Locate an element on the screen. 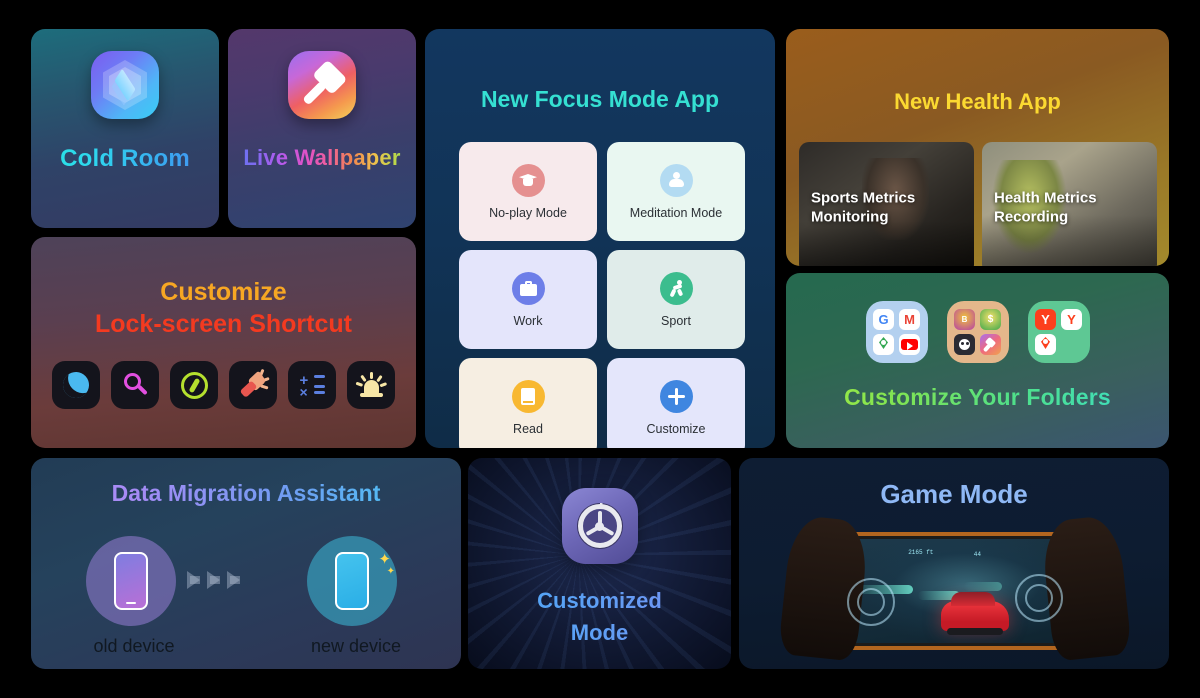  sports-metrics-caption: Sports Metrics Monitoring is located at coordinates (863, 207).